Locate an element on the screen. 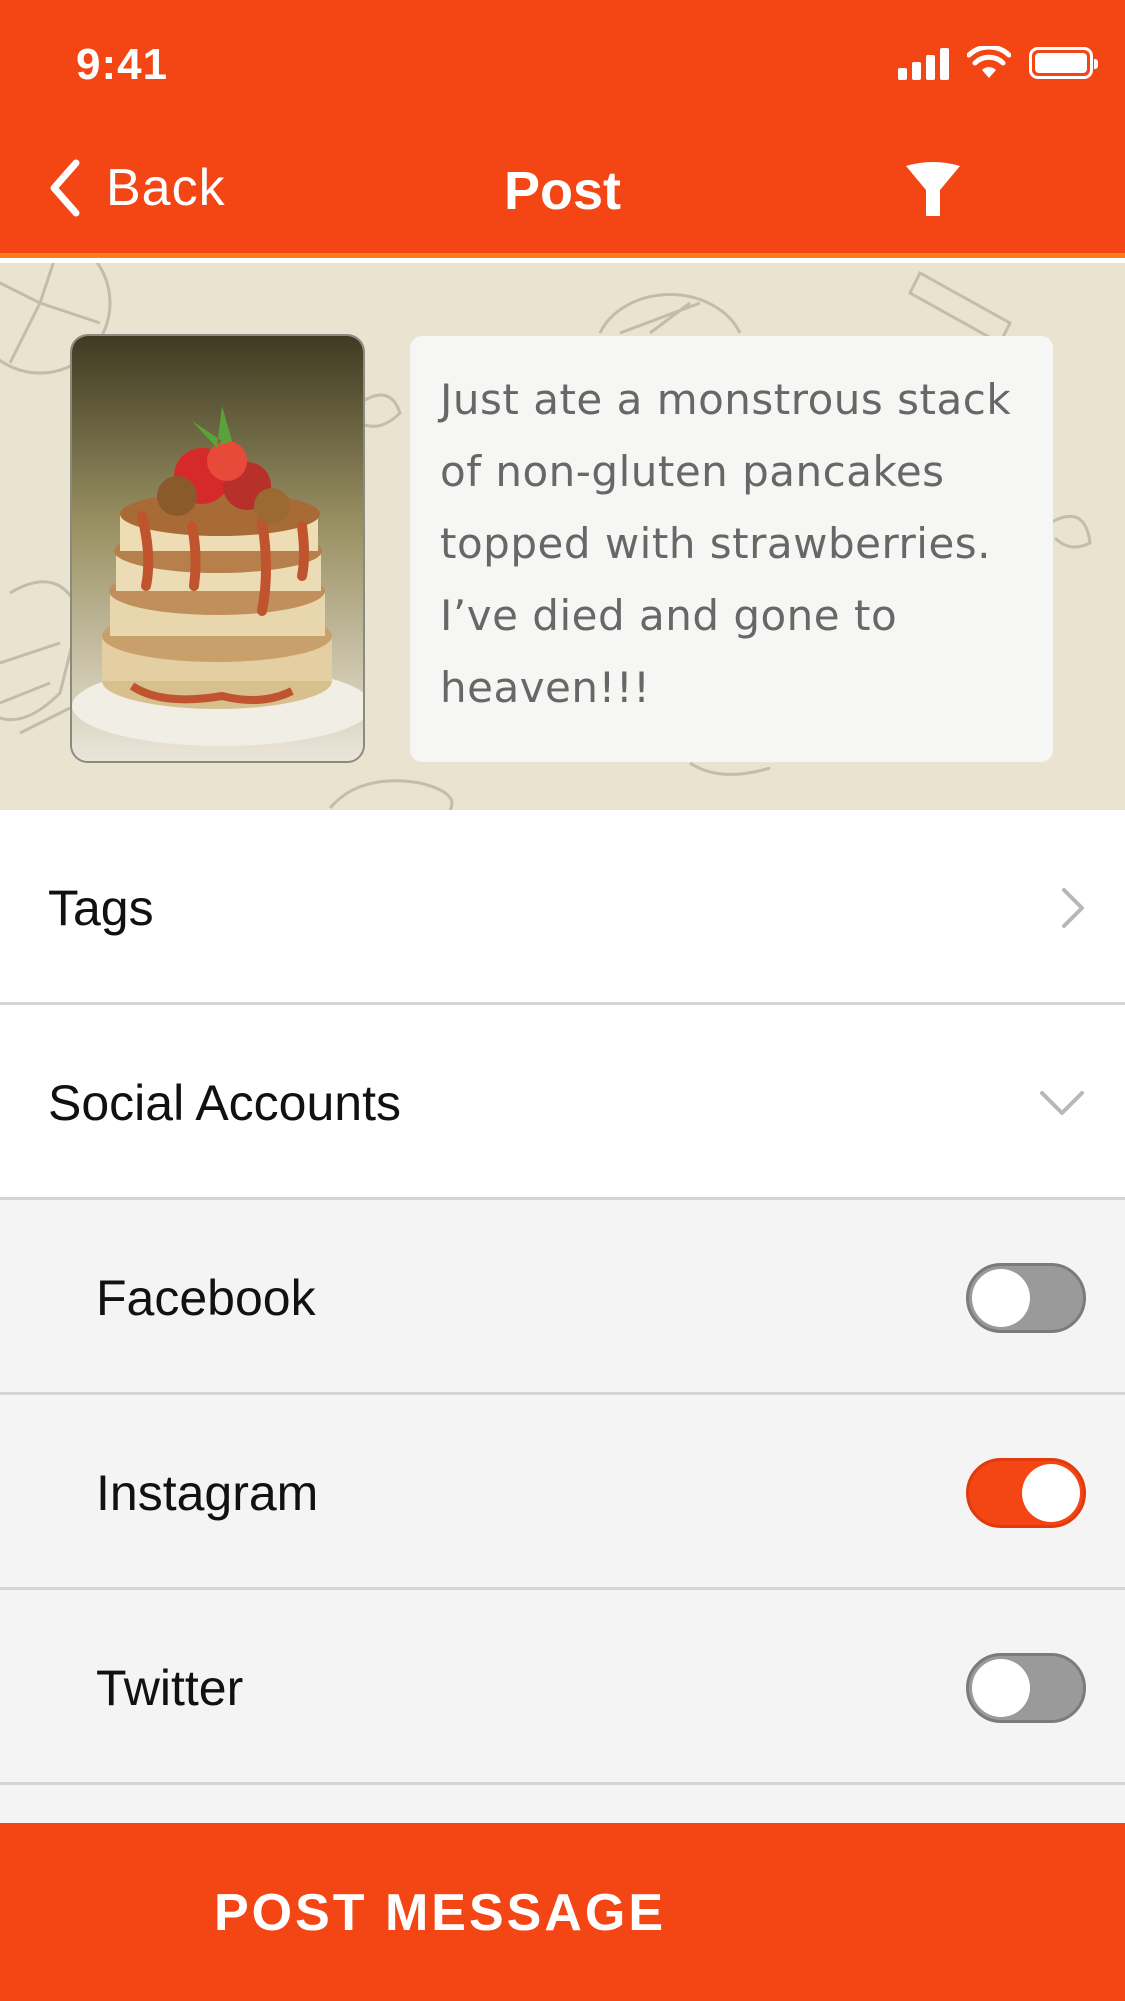  filter-icon is located at coordinates (933, 190).